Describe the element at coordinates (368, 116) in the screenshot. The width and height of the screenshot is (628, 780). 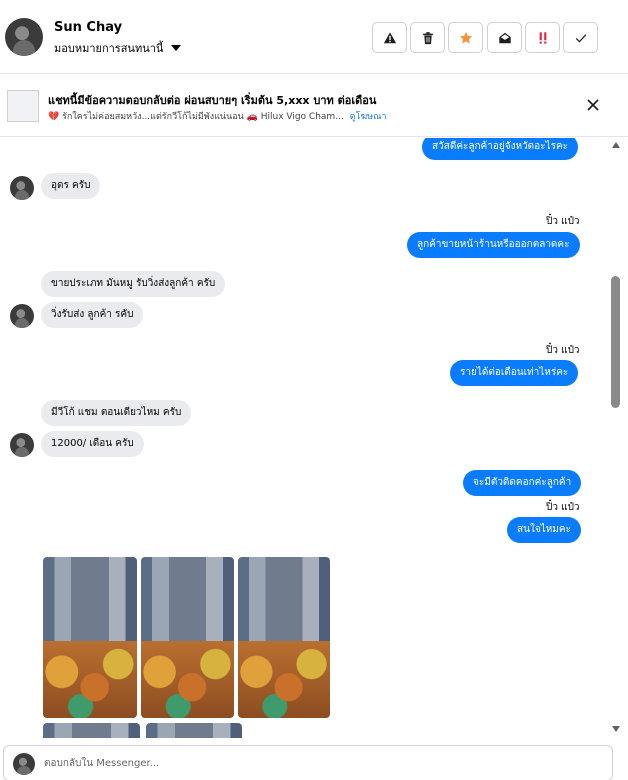
I see `view-ad-link: ดูโฆษณา` at that location.